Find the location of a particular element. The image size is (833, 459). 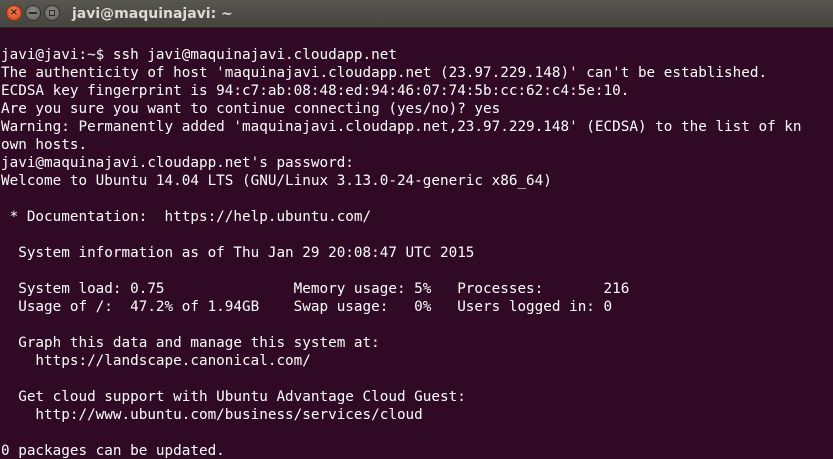

close-button: × is located at coordinates (14, 13).